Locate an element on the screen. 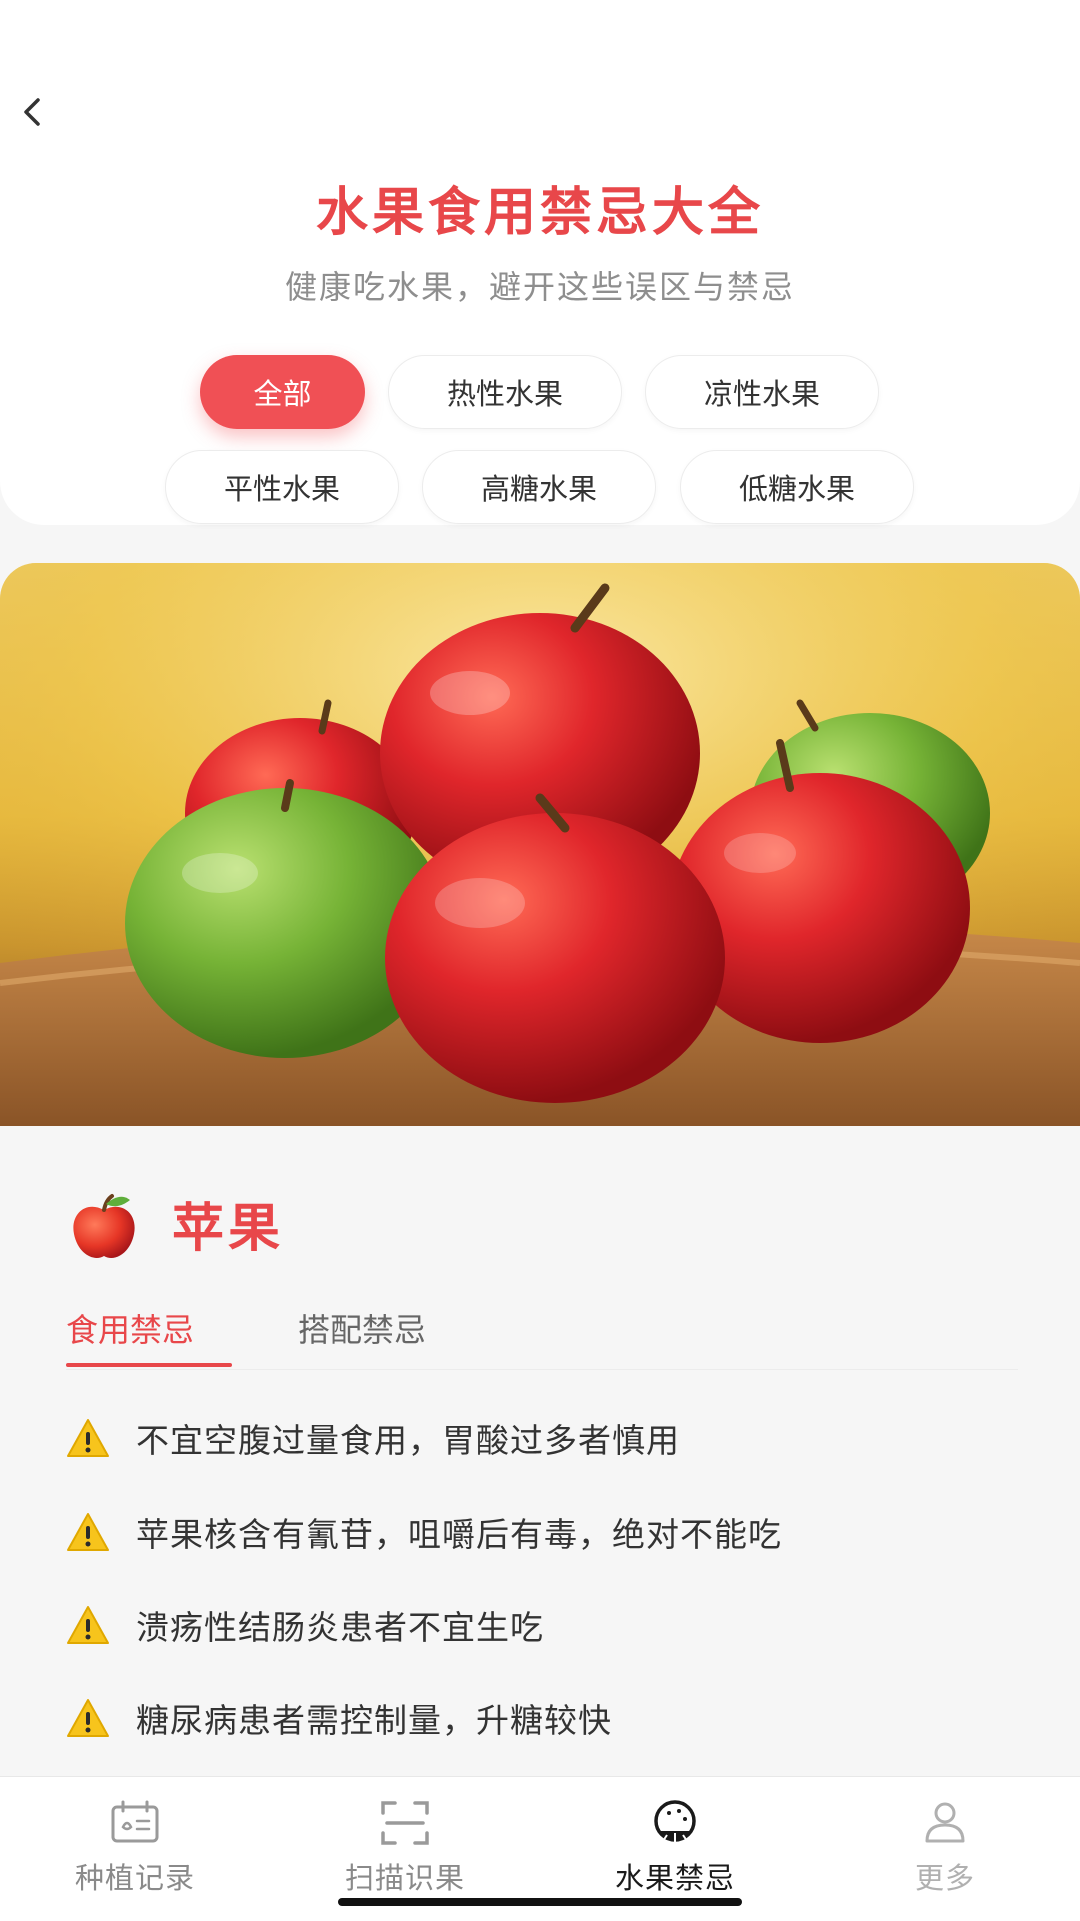 This screenshot has height=1921, width=1080. filter-chip-cool: 凉性水果 is located at coordinates (762, 392).